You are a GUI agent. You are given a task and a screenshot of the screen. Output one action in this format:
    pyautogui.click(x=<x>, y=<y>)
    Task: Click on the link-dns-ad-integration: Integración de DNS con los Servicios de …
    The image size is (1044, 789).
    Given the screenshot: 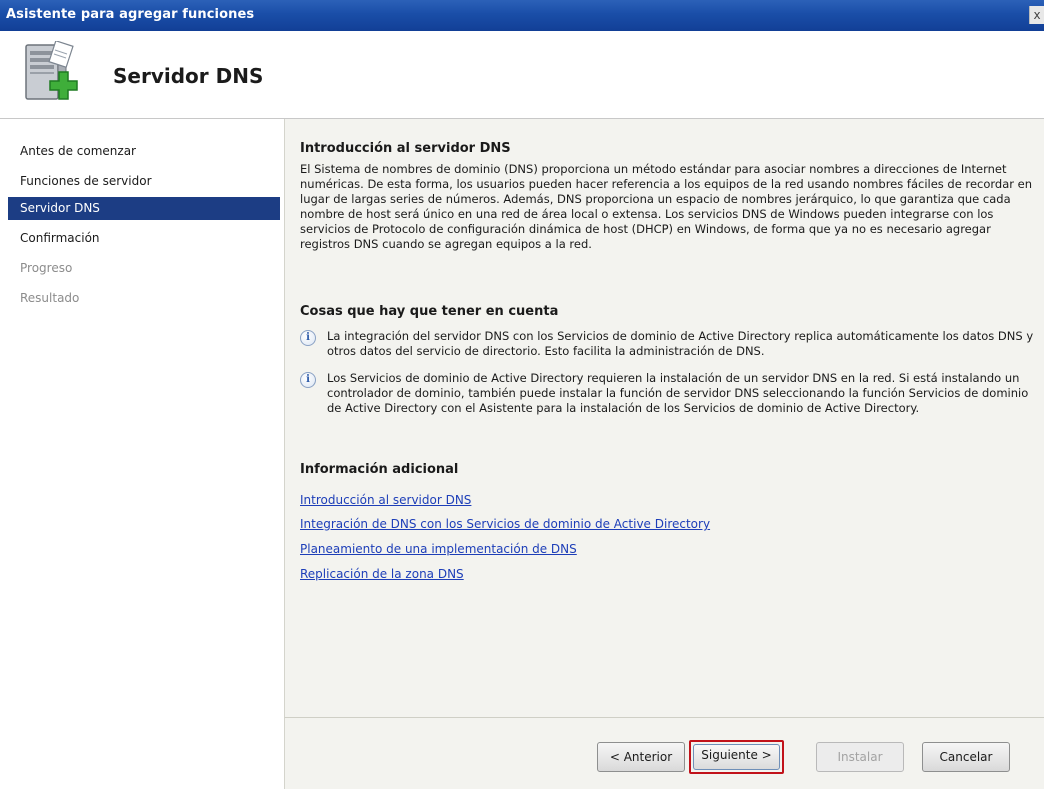 What is the action you would take?
    pyautogui.click(x=505, y=524)
    